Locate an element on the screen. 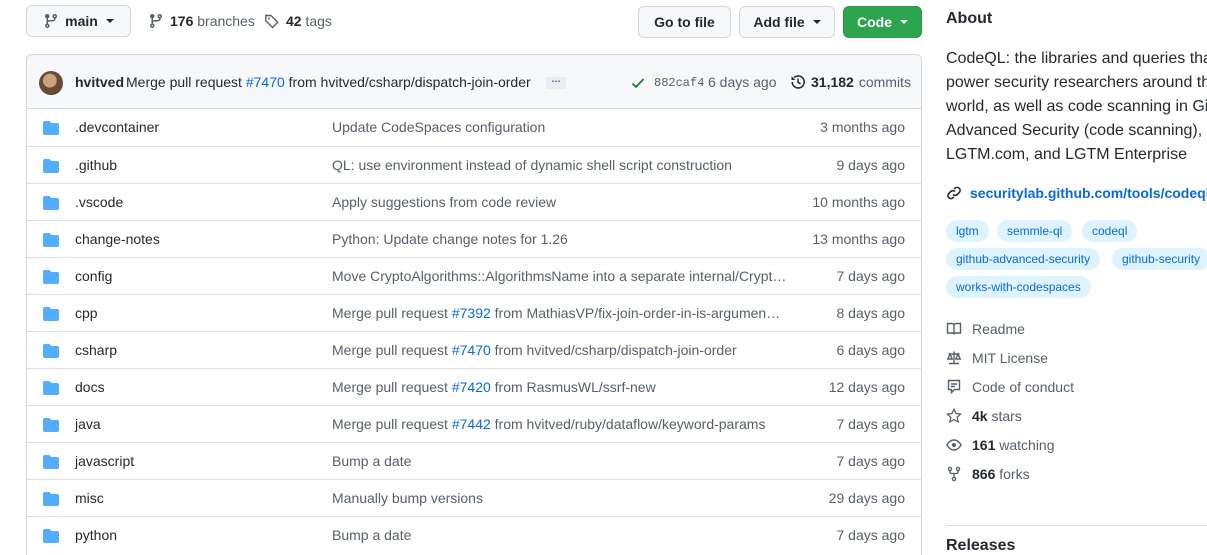 This screenshot has width=1207, height=555. file-commit-age: 6 days ago is located at coordinates (871, 350).